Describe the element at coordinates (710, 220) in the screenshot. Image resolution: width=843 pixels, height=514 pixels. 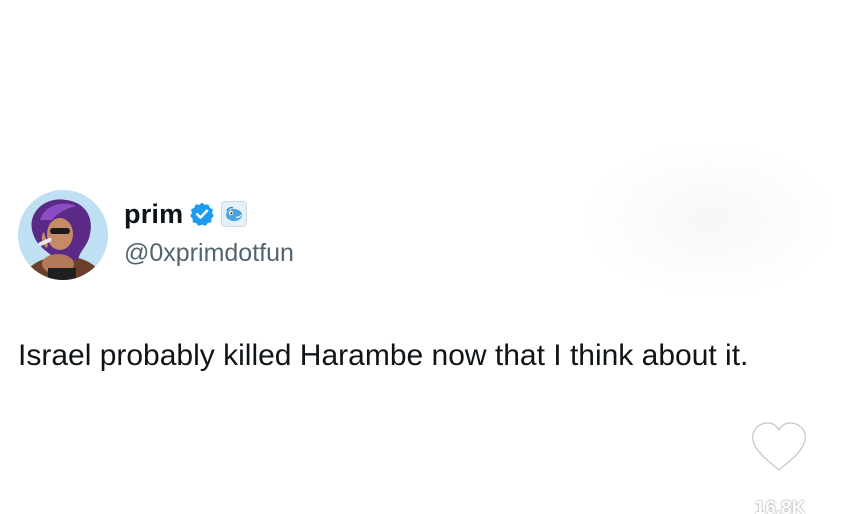
I see `background-glare` at that location.